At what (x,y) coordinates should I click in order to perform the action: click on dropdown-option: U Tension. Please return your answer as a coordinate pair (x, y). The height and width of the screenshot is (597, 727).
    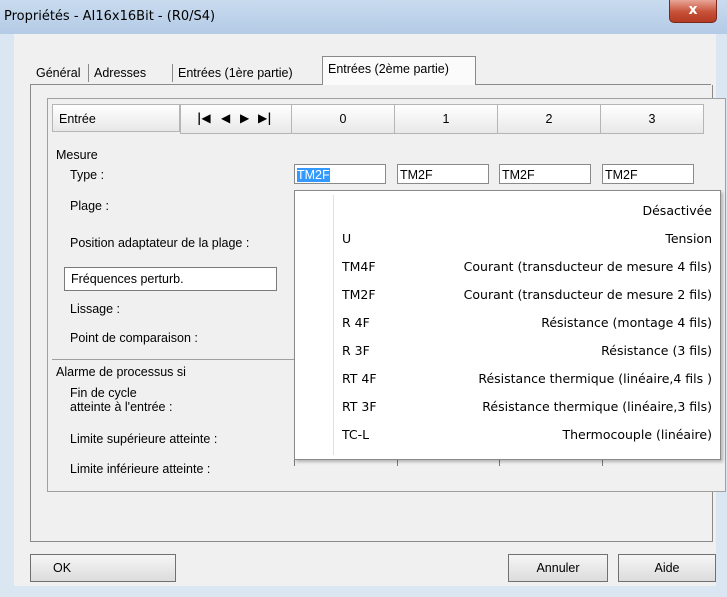
    Looking at the image, I should click on (507, 240).